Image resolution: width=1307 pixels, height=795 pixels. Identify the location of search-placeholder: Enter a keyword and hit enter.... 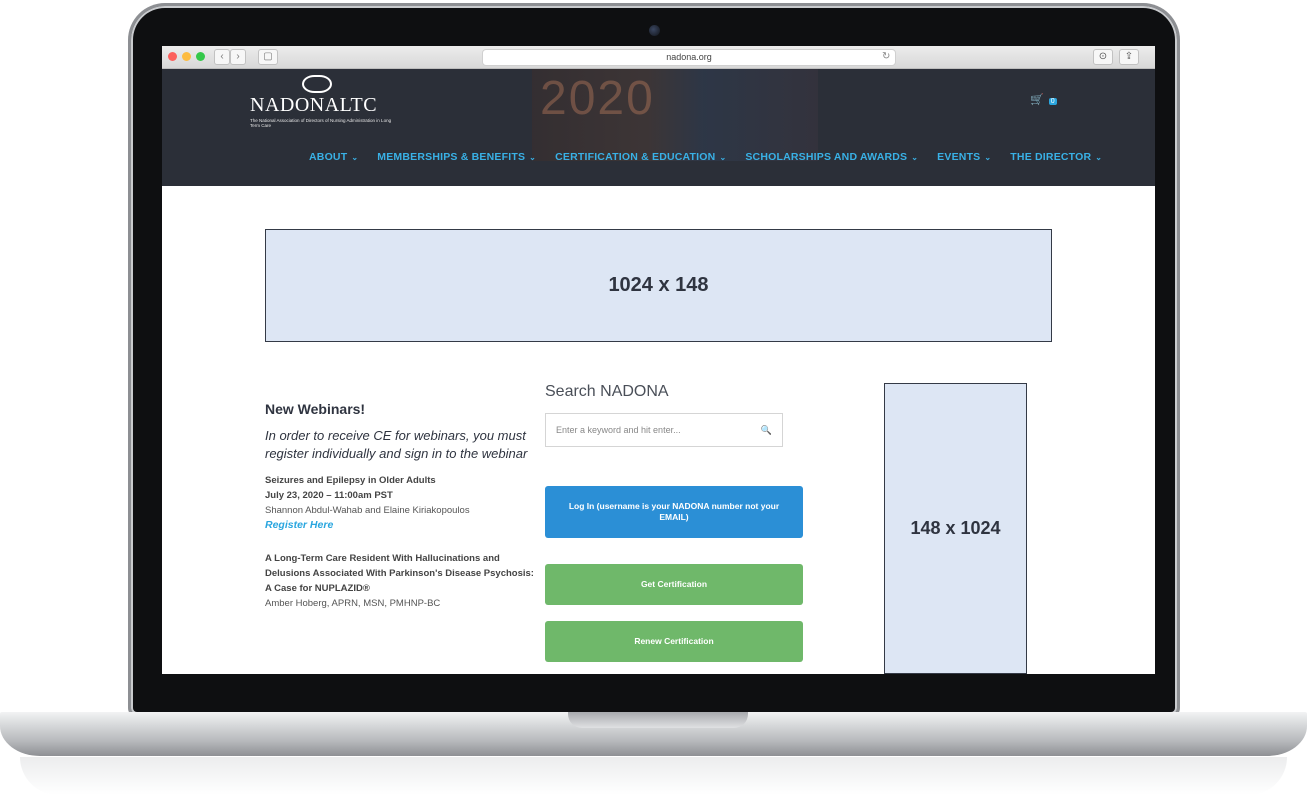
(618, 430).